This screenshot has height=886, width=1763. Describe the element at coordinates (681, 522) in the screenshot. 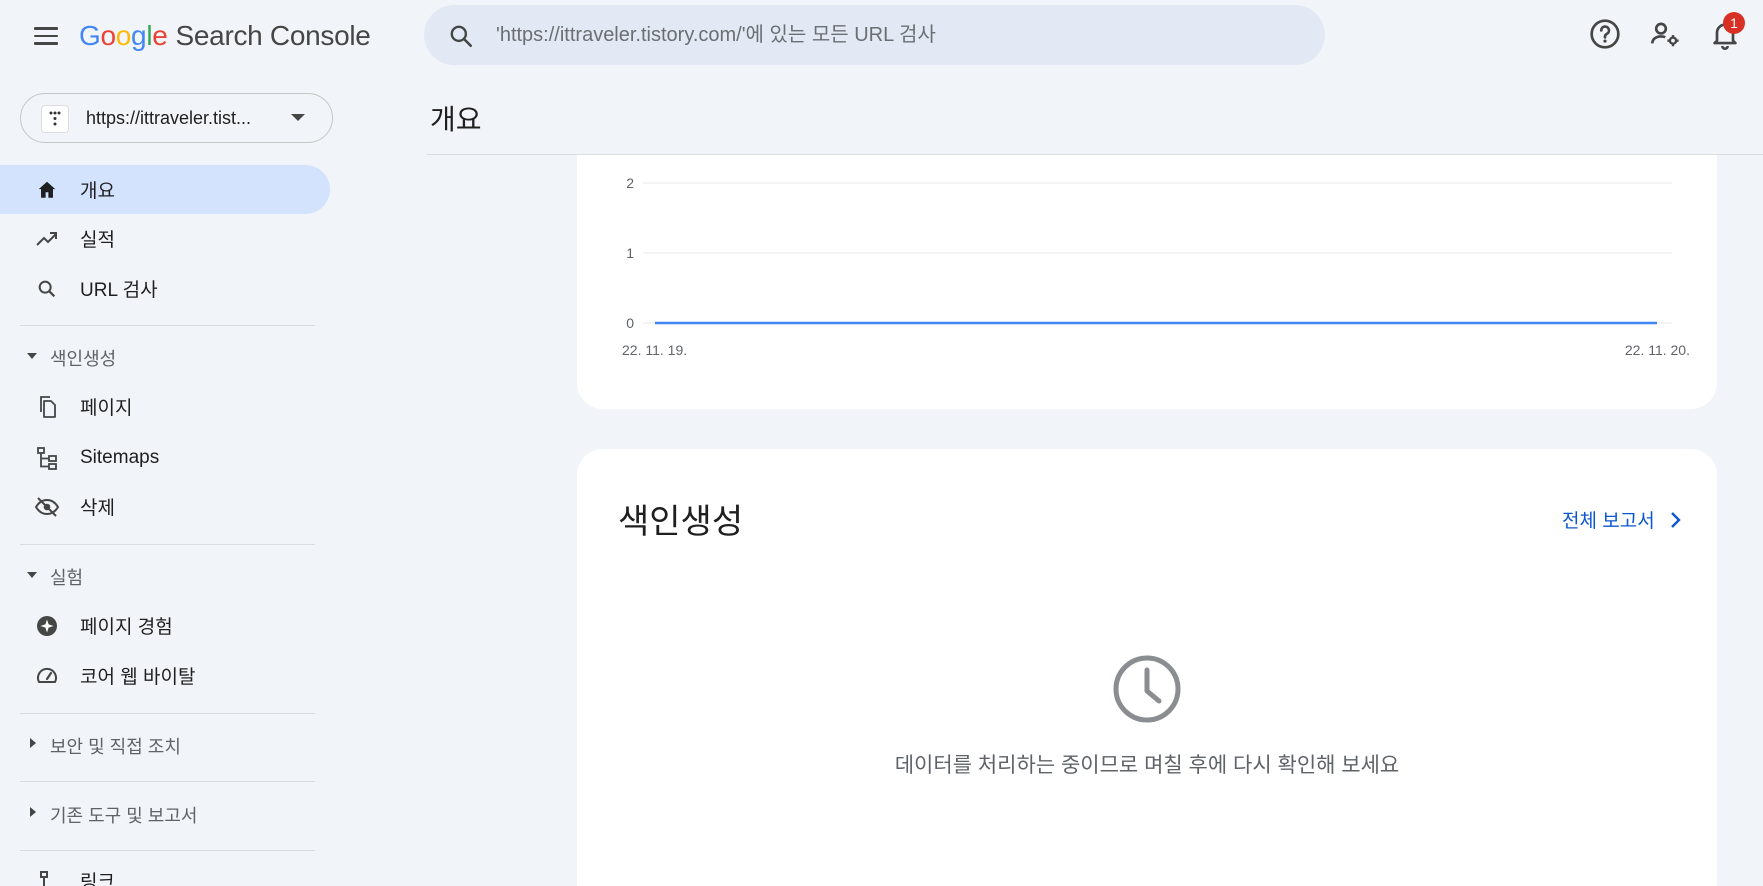

I see `card-title: 색인생성` at that location.